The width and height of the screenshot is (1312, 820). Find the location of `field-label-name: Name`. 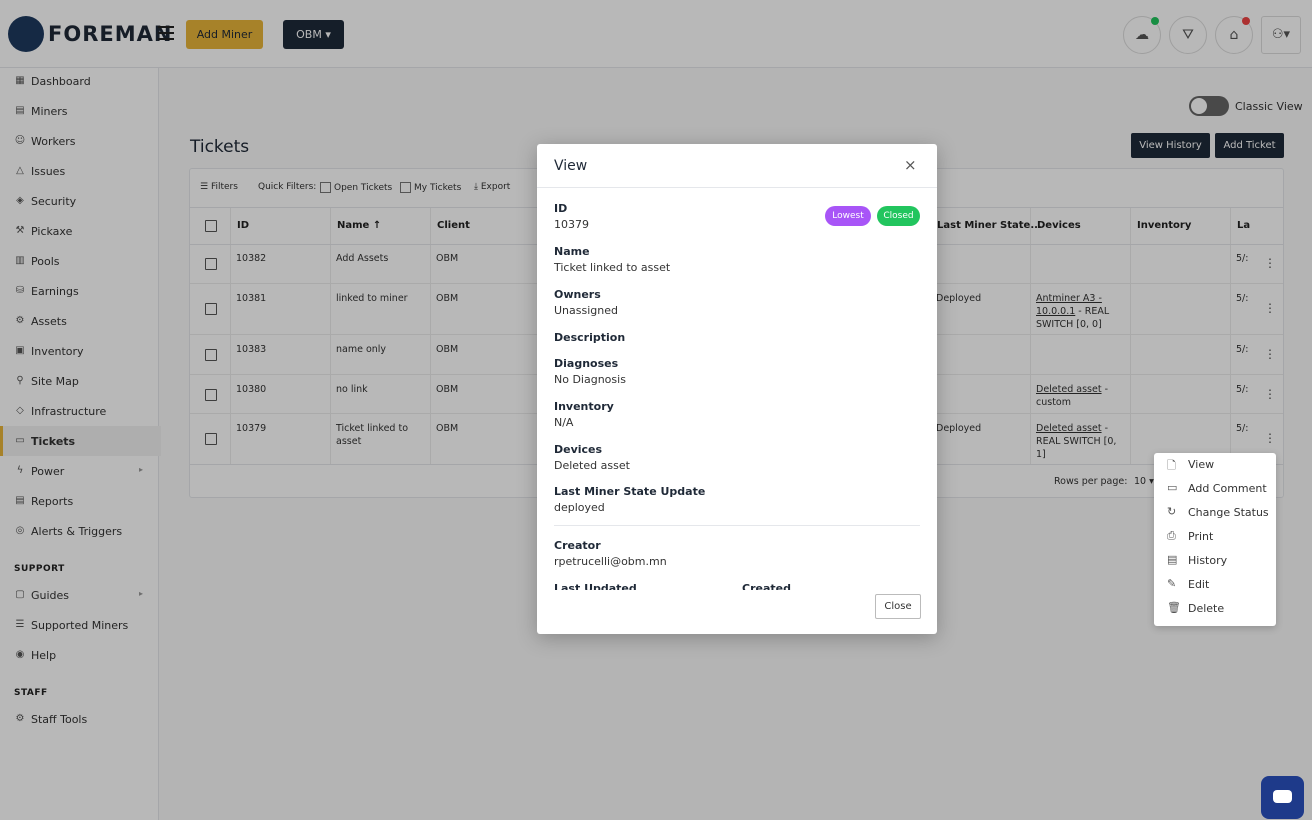

field-label-name: Name is located at coordinates (572, 251).